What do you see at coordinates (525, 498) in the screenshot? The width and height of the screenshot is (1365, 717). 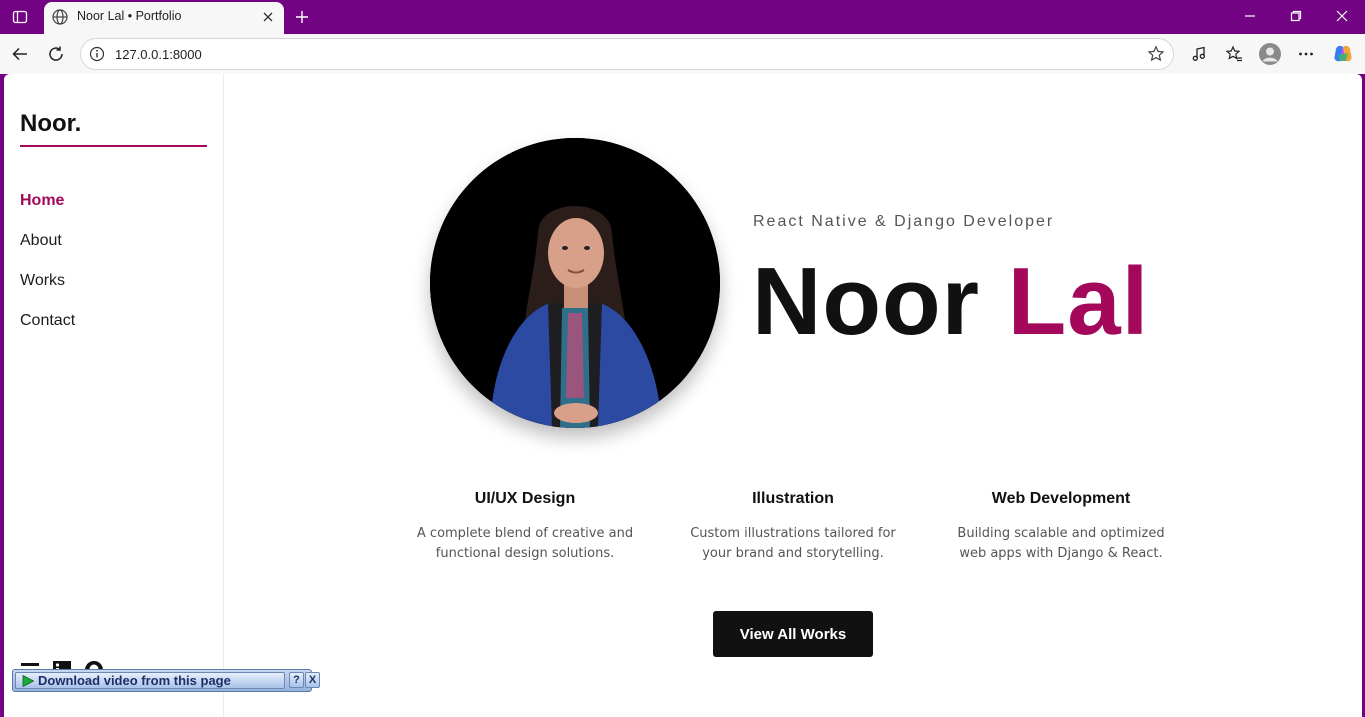 I see `service-title: UI/UX Design` at bounding box center [525, 498].